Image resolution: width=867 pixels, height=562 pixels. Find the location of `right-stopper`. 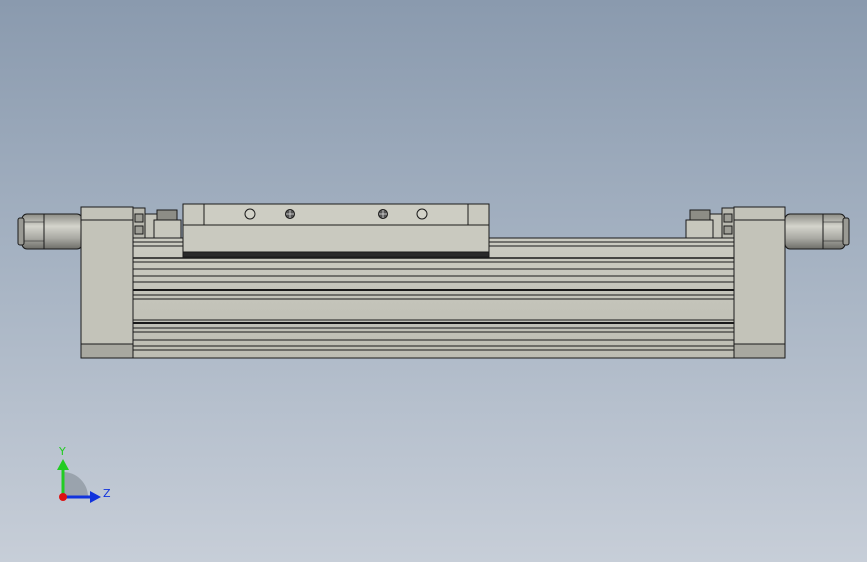

right-stopper is located at coordinates (710, 223).